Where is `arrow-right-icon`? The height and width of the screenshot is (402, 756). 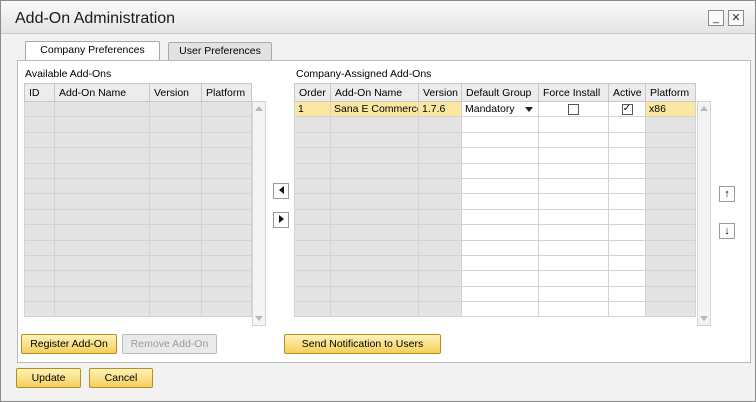
arrow-right-icon is located at coordinates (281, 219).